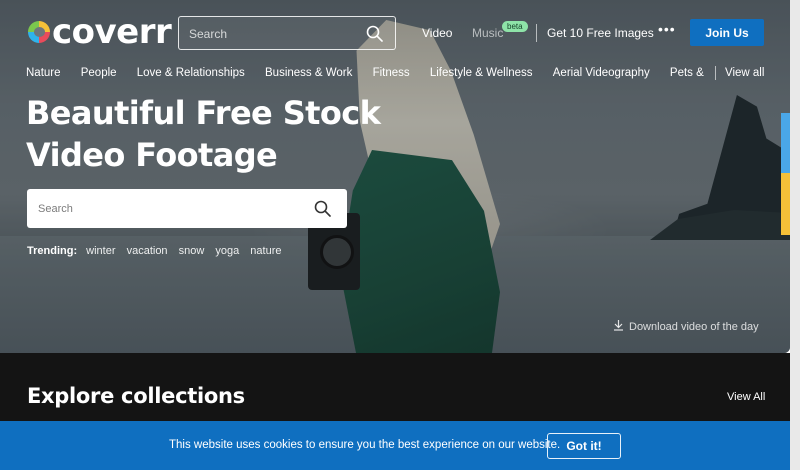  I want to click on header-search-box, so click(287, 33).